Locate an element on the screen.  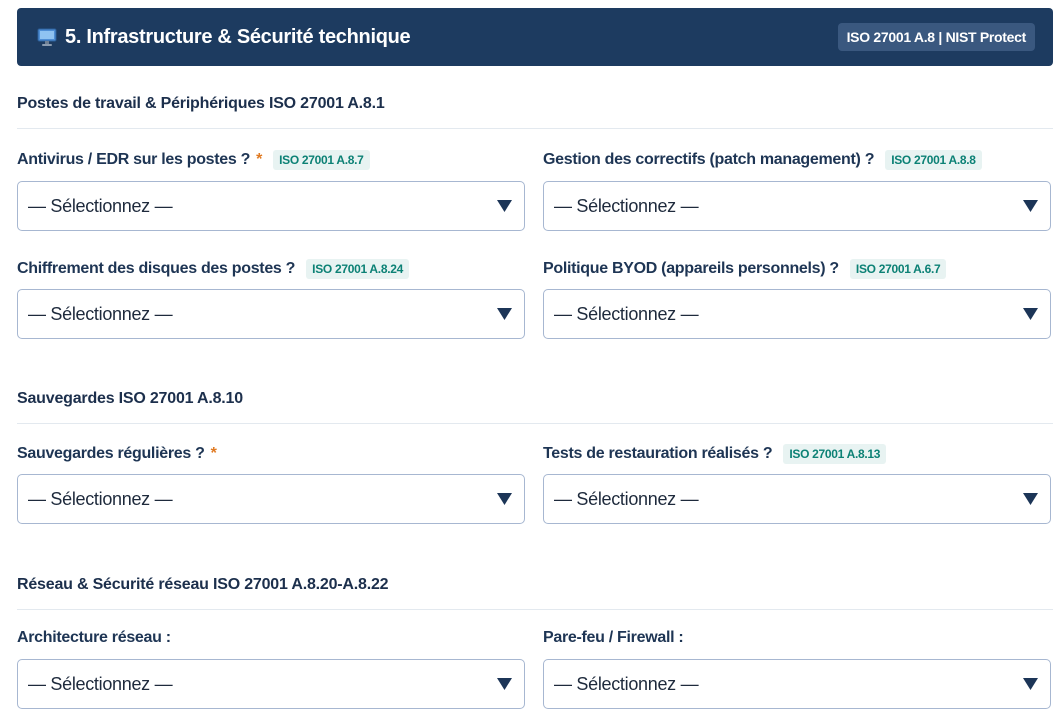
antivirus-select: — Sélectionnez — is located at coordinates (271, 206).